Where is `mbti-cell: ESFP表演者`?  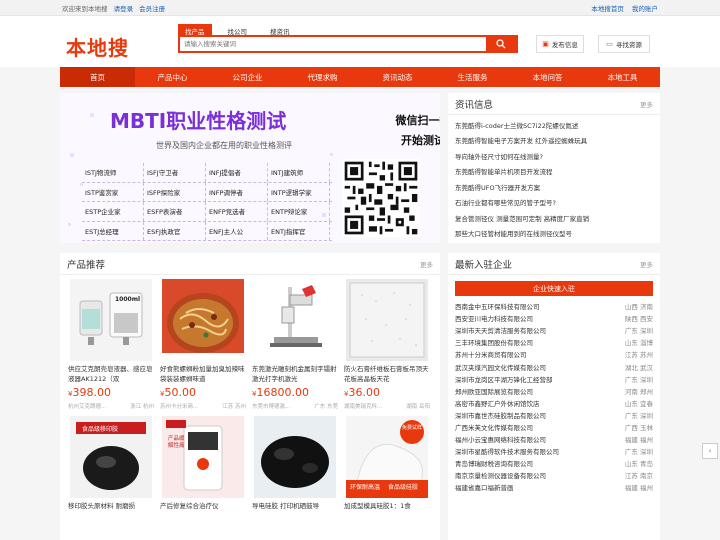 mbti-cell: ESFP表演者 is located at coordinates (175, 211).